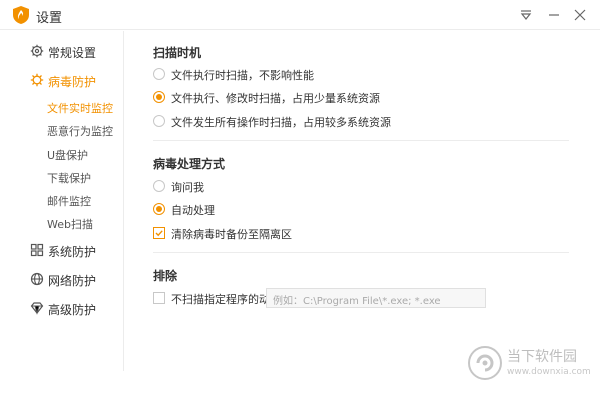 This screenshot has width=600, height=395. What do you see at coordinates (376, 298) in the screenshot?
I see `exclude-path-input: 例如：C:\Program File\*.exe; *.exe` at bounding box center [376, 298].